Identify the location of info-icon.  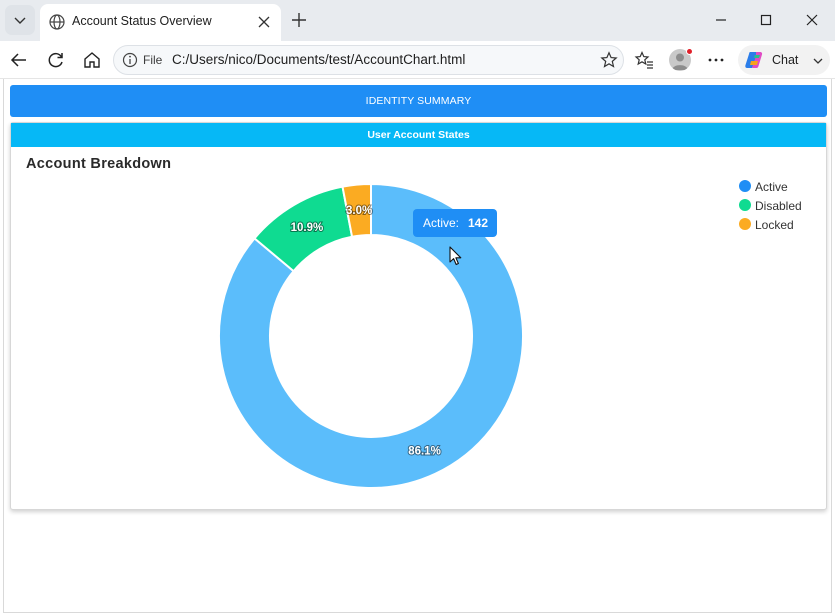
(130, 60).